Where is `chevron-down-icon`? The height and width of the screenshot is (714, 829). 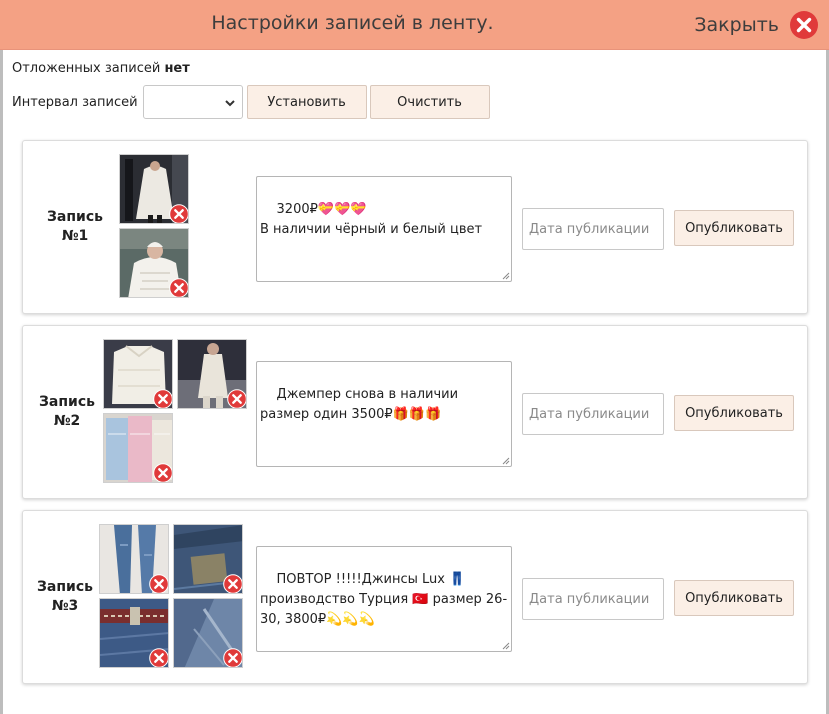 chevron-down-icon is located at coordinates (229, 103).